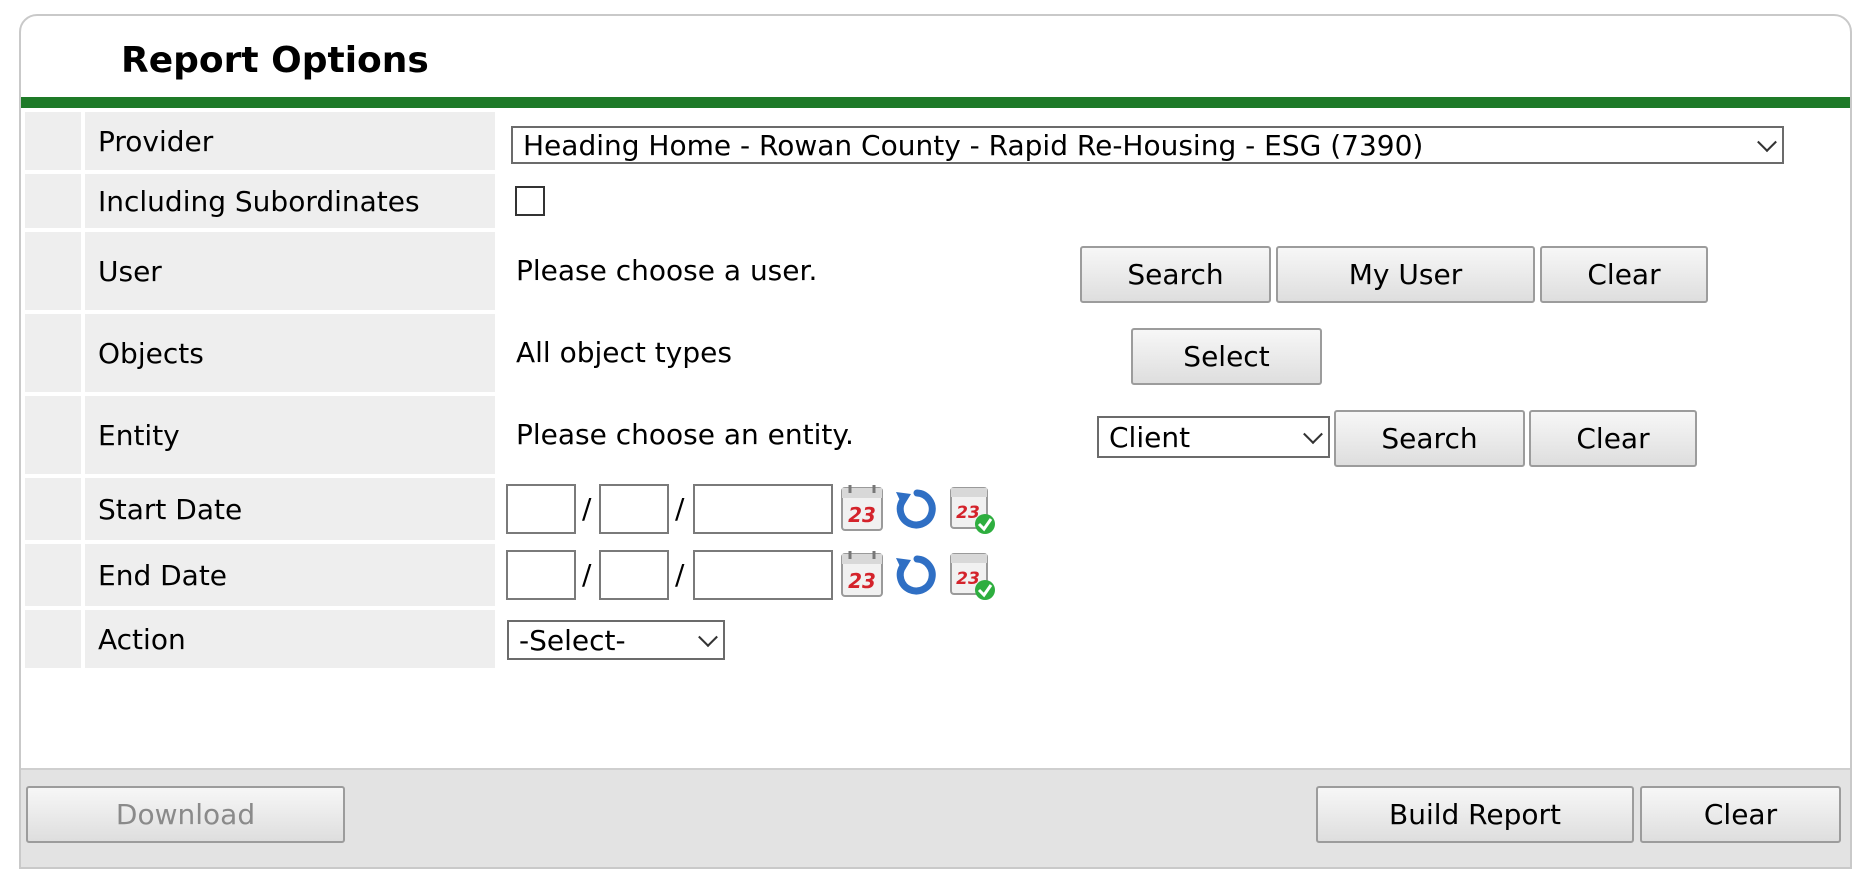  What do you see at coordinates (290, 435) in the screenshot?
I see `entity-label: Entity` at bounding box center [290, 435].